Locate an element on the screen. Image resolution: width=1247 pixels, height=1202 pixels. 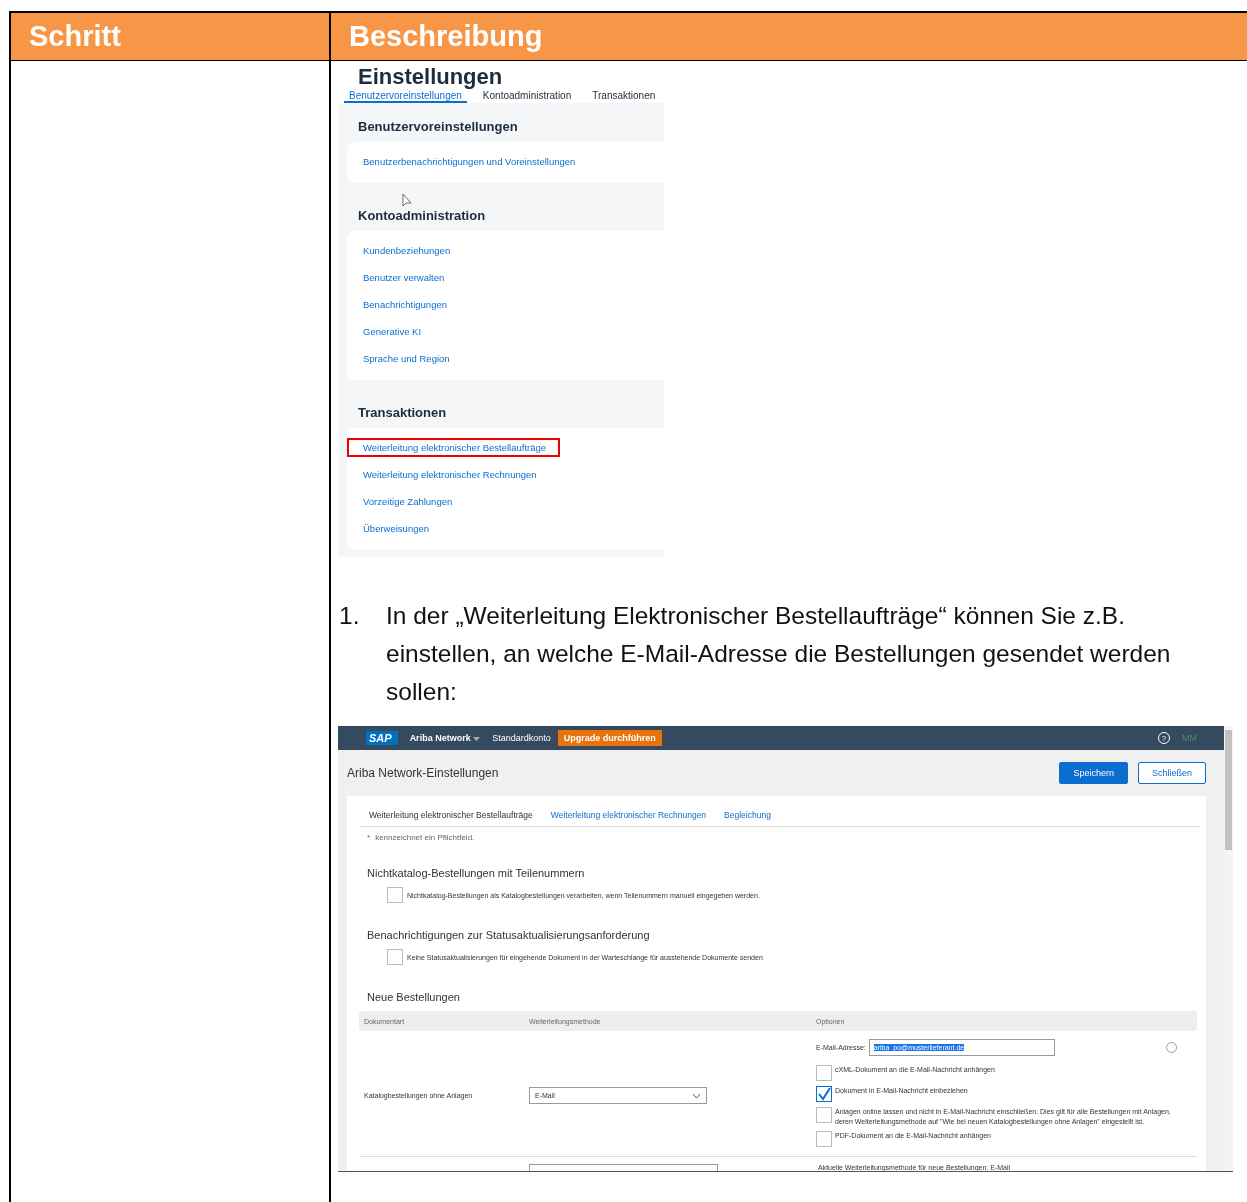
logo: SAP is located at coordinates (382, 738).